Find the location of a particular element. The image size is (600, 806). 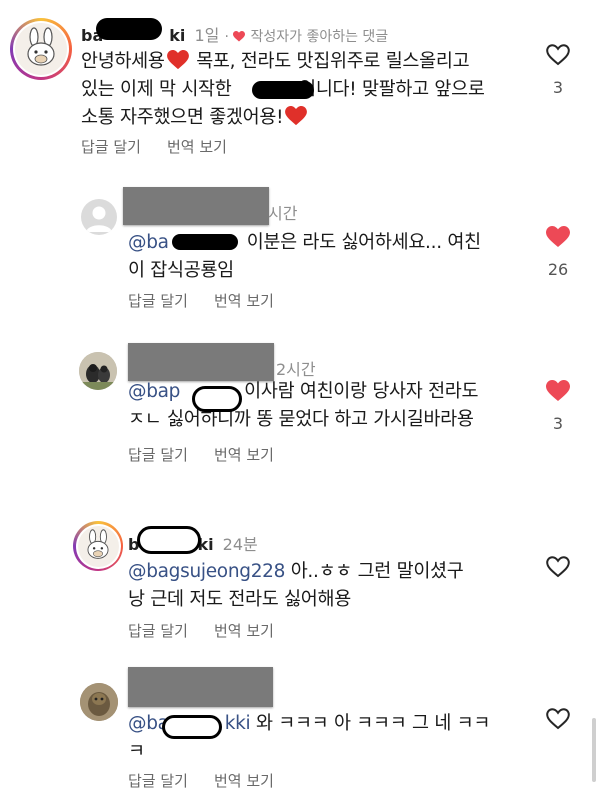

comment-text-line1: 이분은 라도 싫어하세요... 여친 is located at coordinates (363, 242).